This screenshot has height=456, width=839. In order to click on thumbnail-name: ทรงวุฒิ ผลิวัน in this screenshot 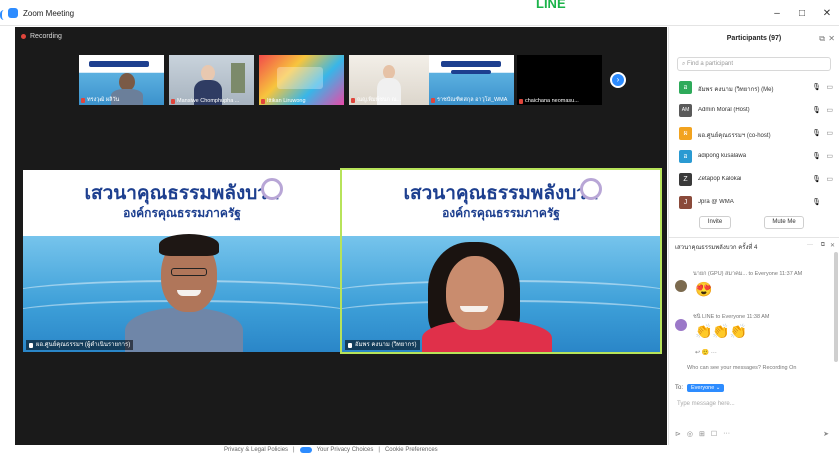, I will do `click(103, 100)`.